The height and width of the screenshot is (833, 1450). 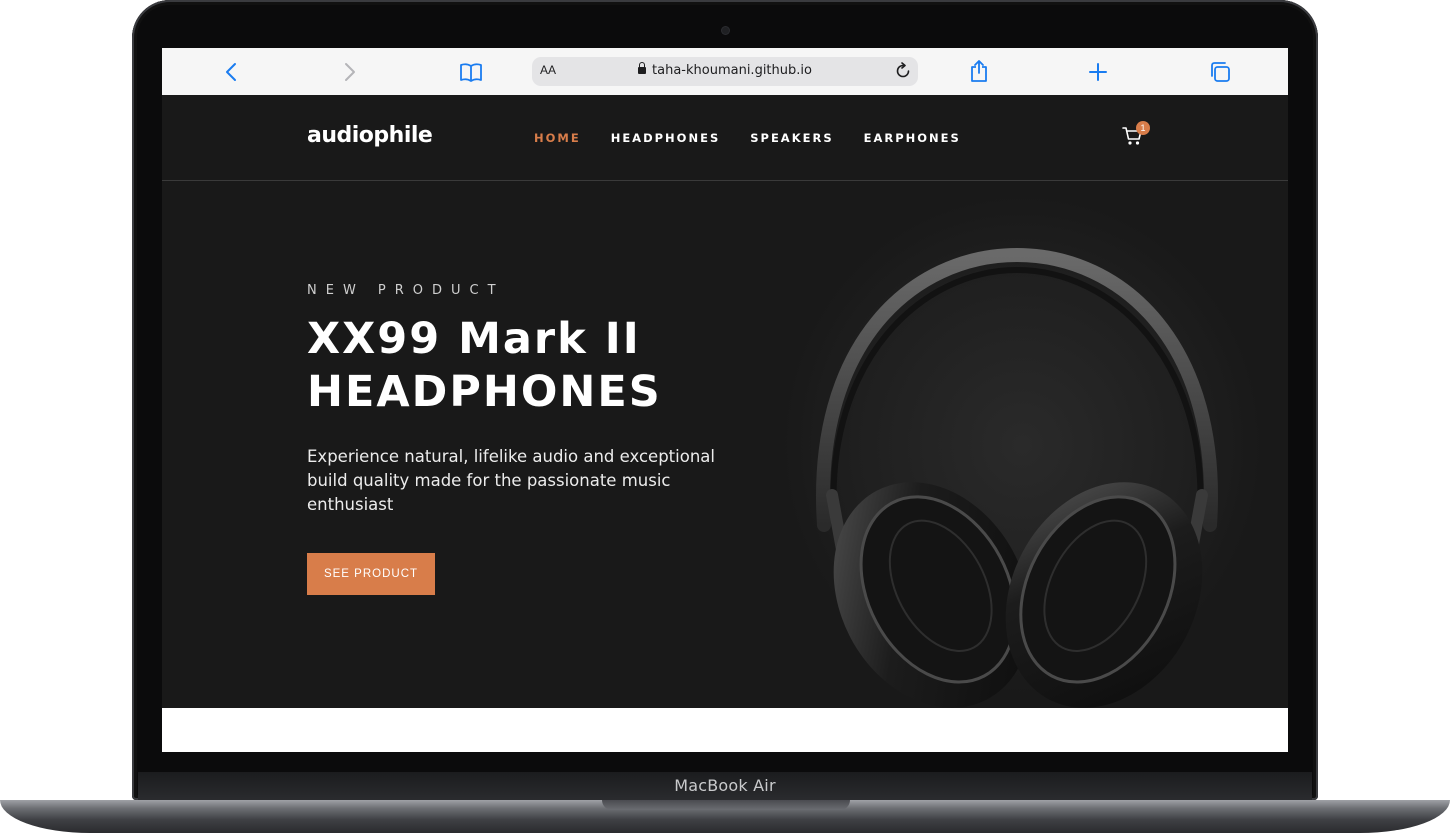 I want to click on camera, so click(x=725, y=30).